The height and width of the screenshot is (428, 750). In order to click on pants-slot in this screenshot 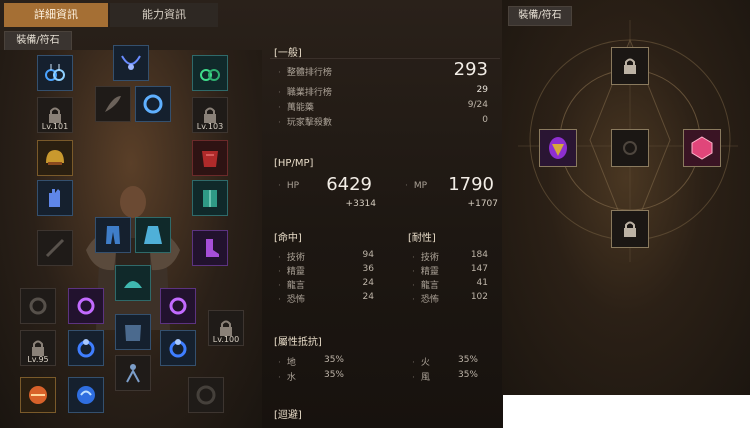, I will do `click(113, 235)`.